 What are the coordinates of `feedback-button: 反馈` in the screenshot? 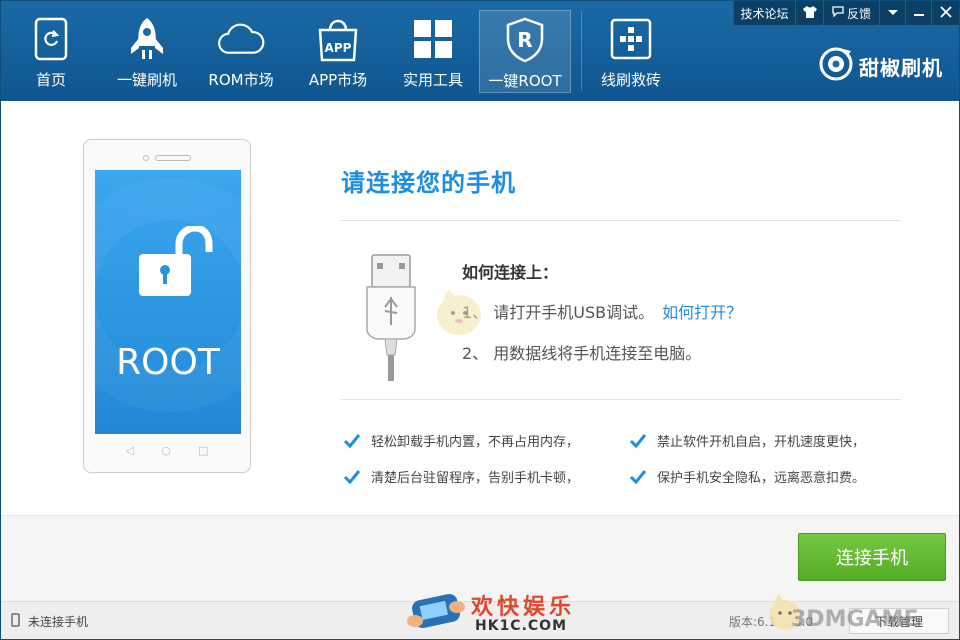 It's located at (851, 13).